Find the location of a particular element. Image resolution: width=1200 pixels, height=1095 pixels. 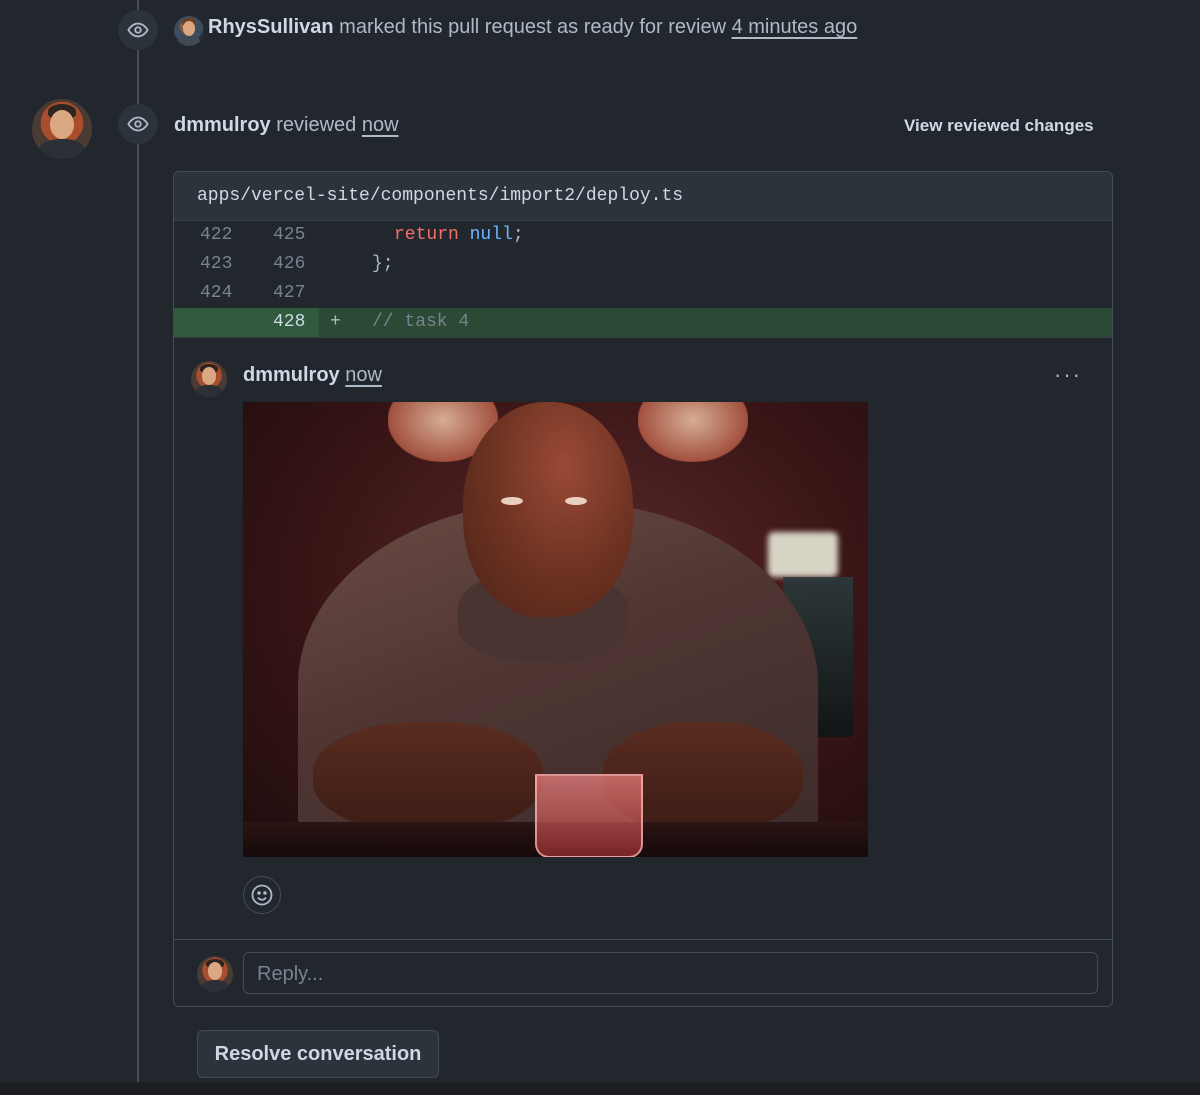

new-line-number: 425 is located at coordinates (289, 235).